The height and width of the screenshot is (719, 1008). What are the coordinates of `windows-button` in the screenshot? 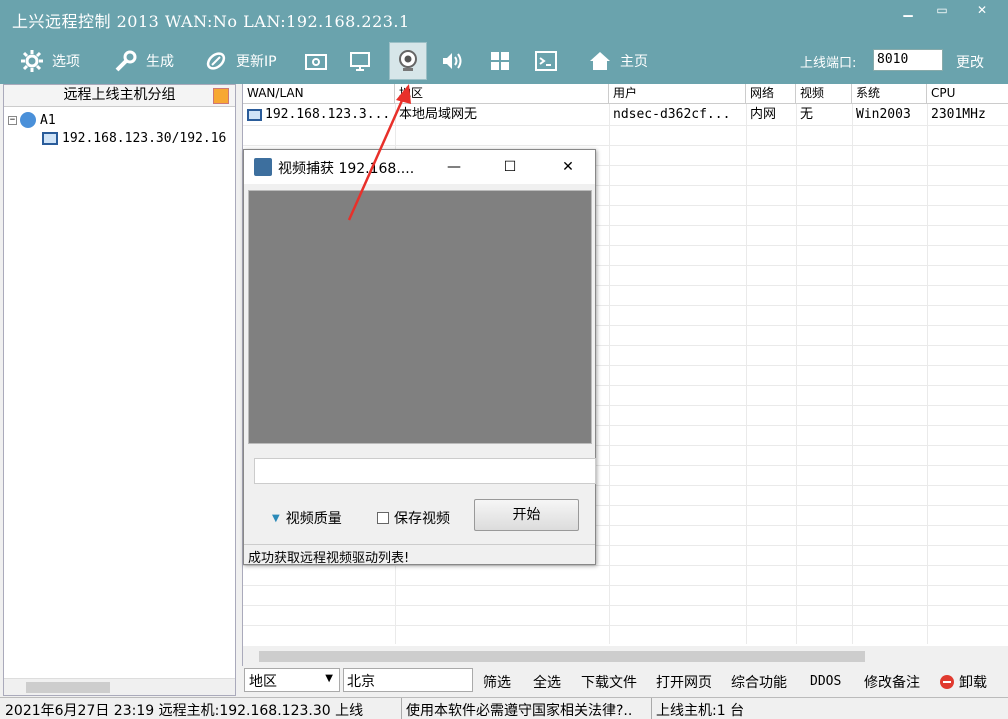 It's located at (503, 61).